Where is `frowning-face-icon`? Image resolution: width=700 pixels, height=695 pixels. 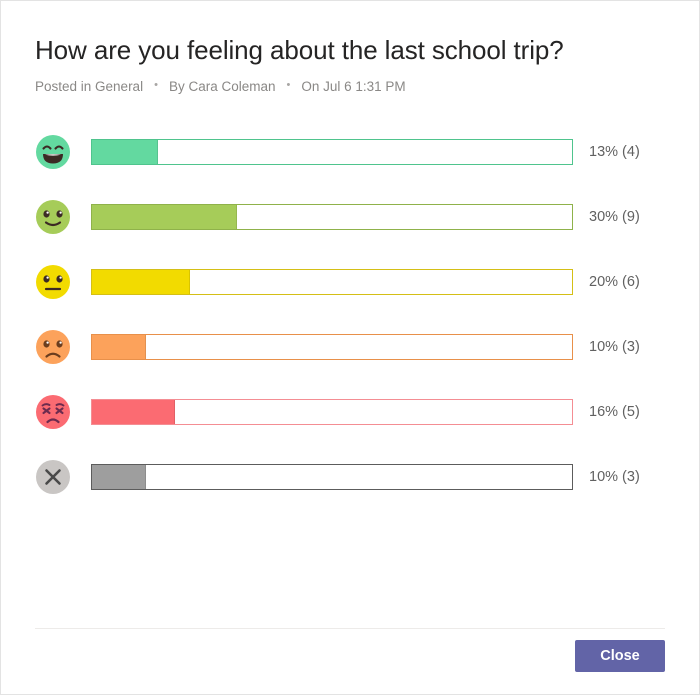 frowning-face-icon is located at coordinates (53, 346).